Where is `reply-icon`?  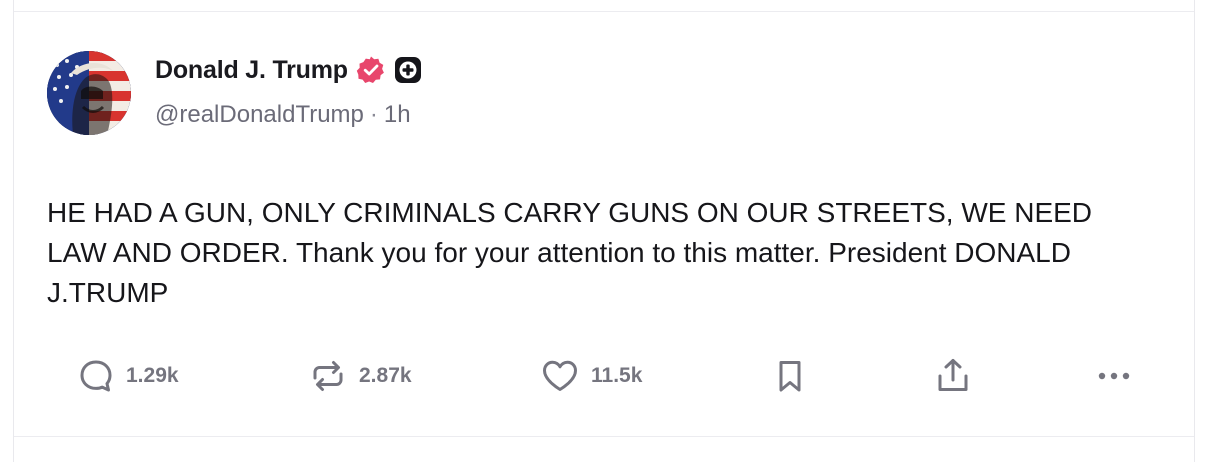
reply-icon is located at coordinates (96, 376).